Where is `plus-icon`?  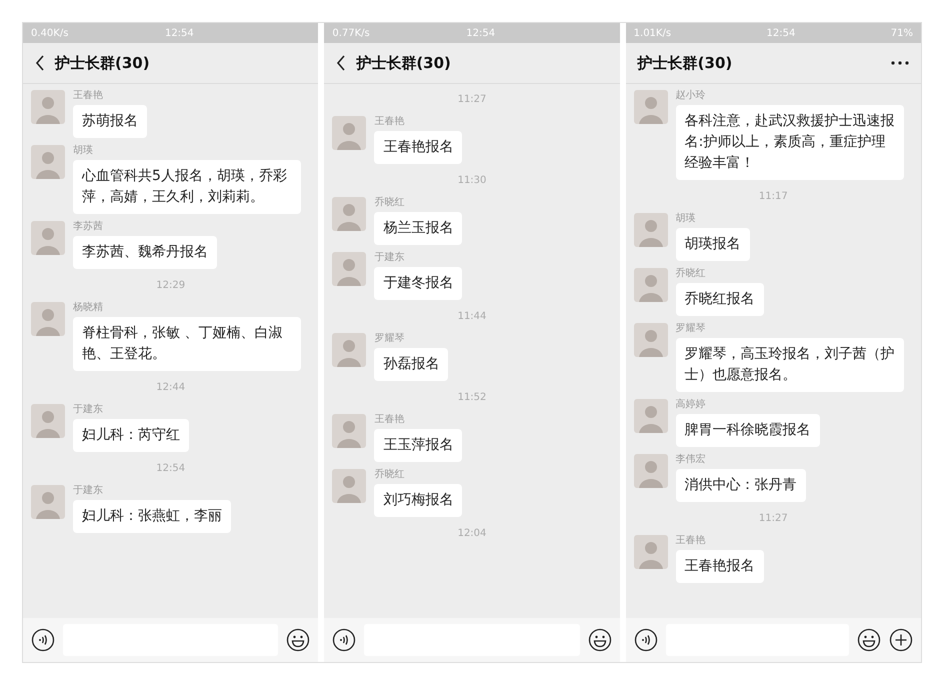 plus-icon is located at coordinates (900, 640).